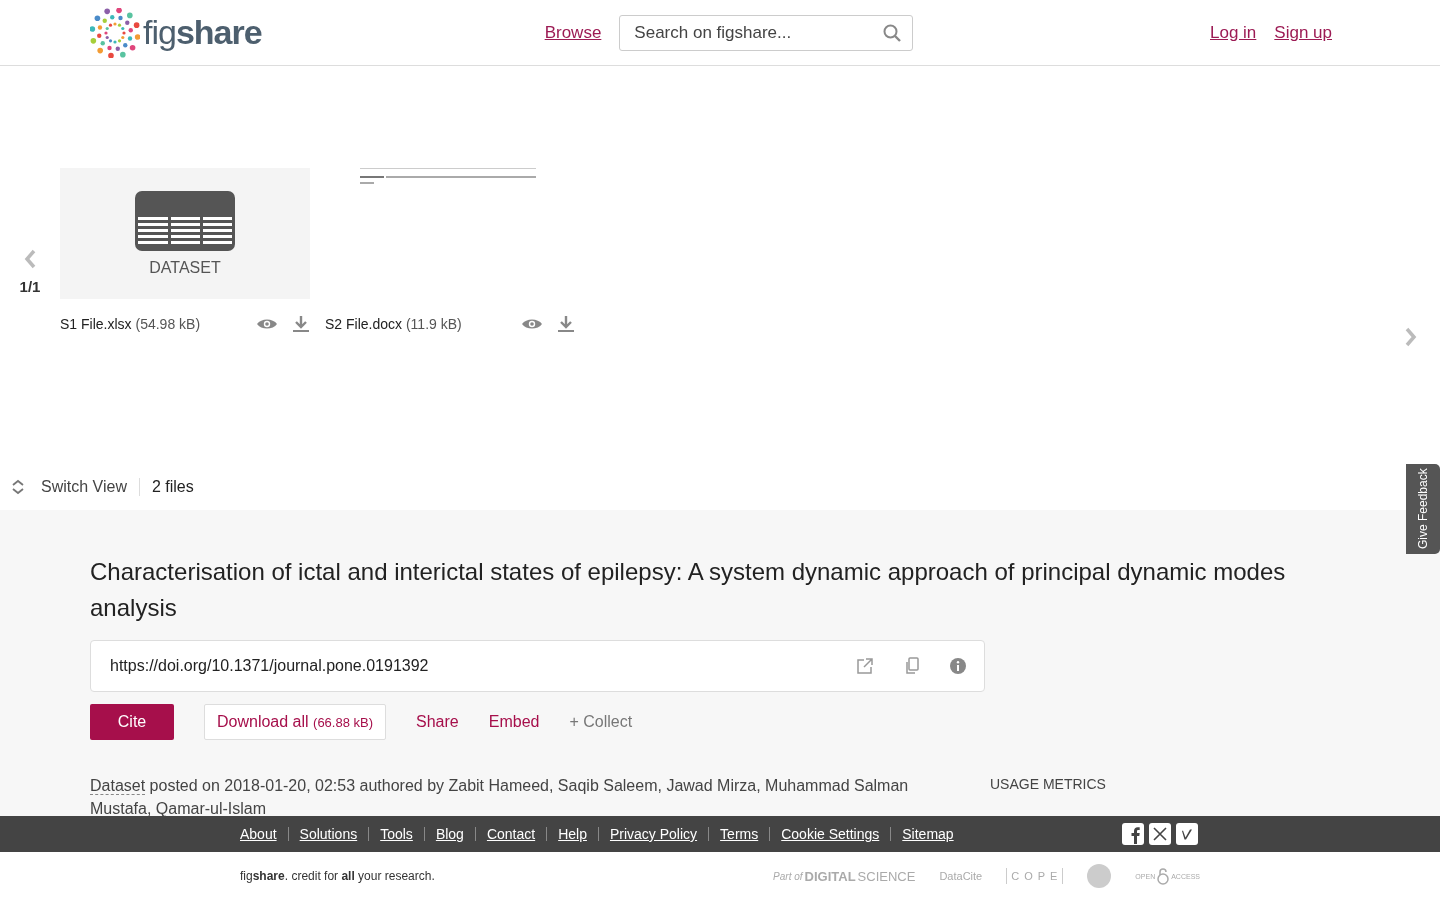 The height and width of the screenshot is (900, 1440). I want to click on file-name: S2 File.docx (11.9 kB), so click(394, 324).